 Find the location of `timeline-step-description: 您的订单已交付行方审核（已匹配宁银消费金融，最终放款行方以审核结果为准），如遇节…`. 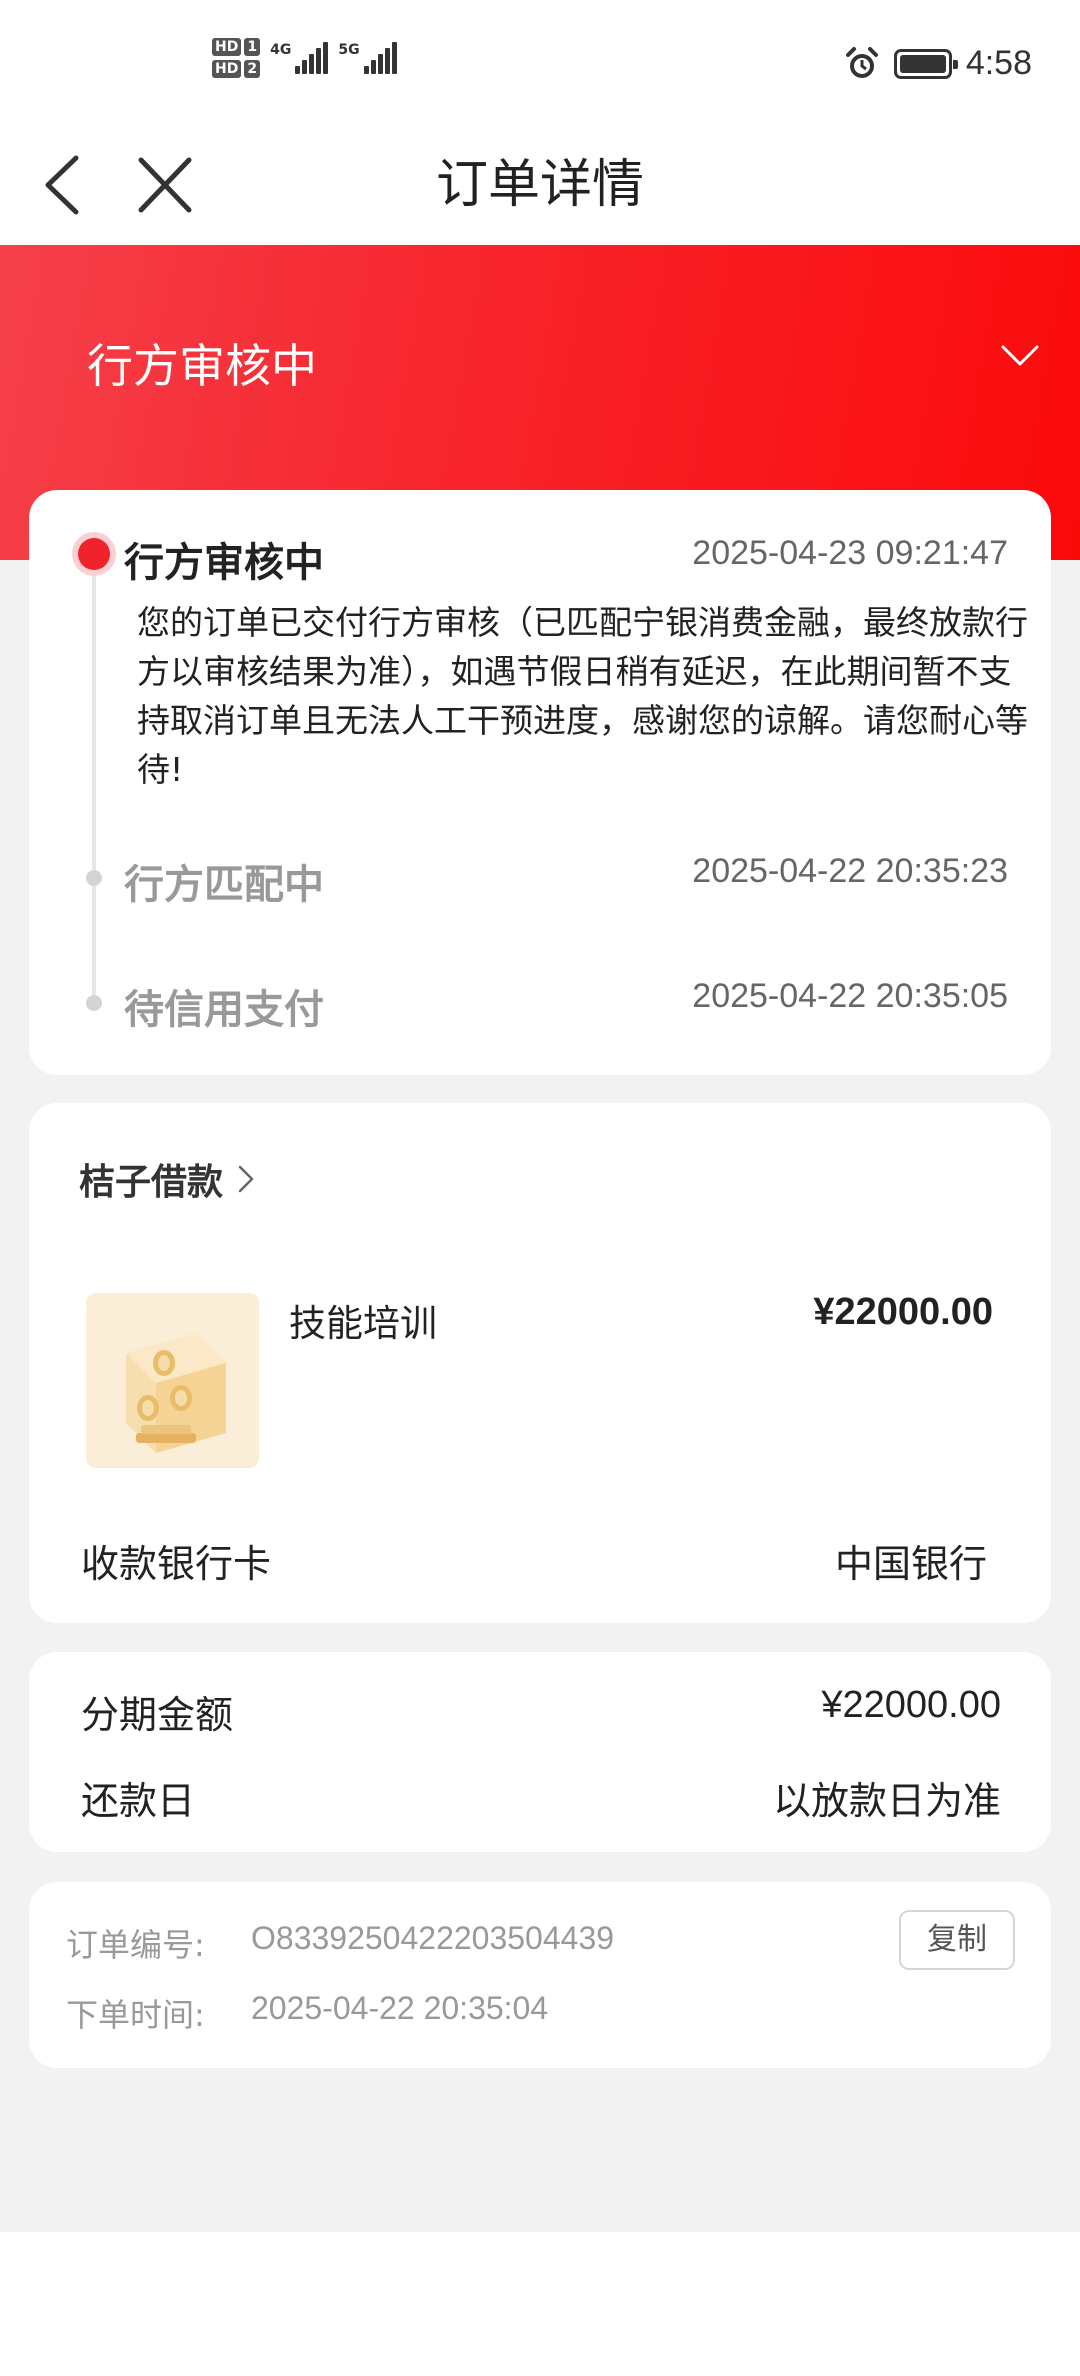

timeline-step-description: 您的订单已交付行方审核（已匹配宁银消费金融，最终放款行方以审核结果为准），如遇节… is located at coordinates (582, 696).